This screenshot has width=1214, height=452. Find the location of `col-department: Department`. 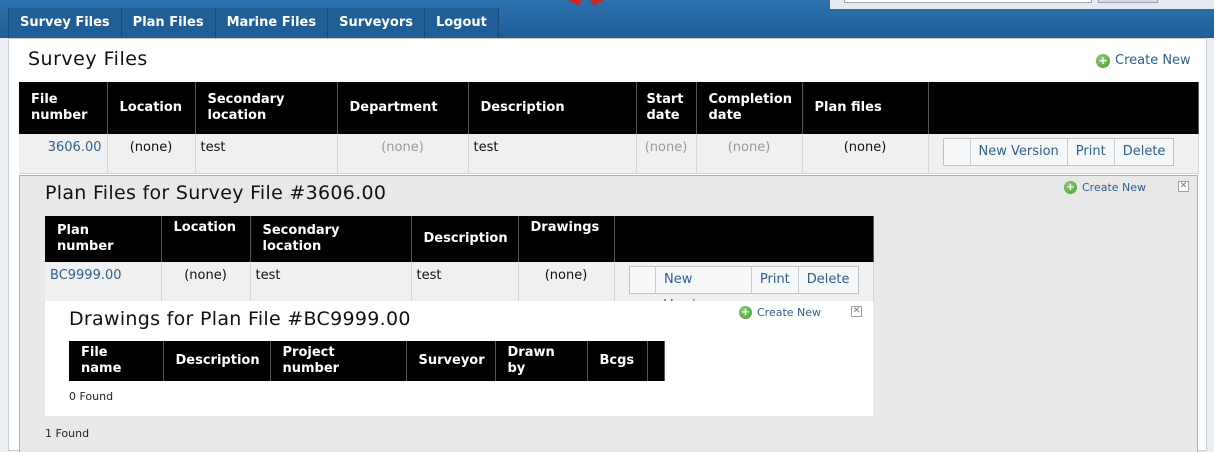

col-department: Department is located at coordinates (403, 108).